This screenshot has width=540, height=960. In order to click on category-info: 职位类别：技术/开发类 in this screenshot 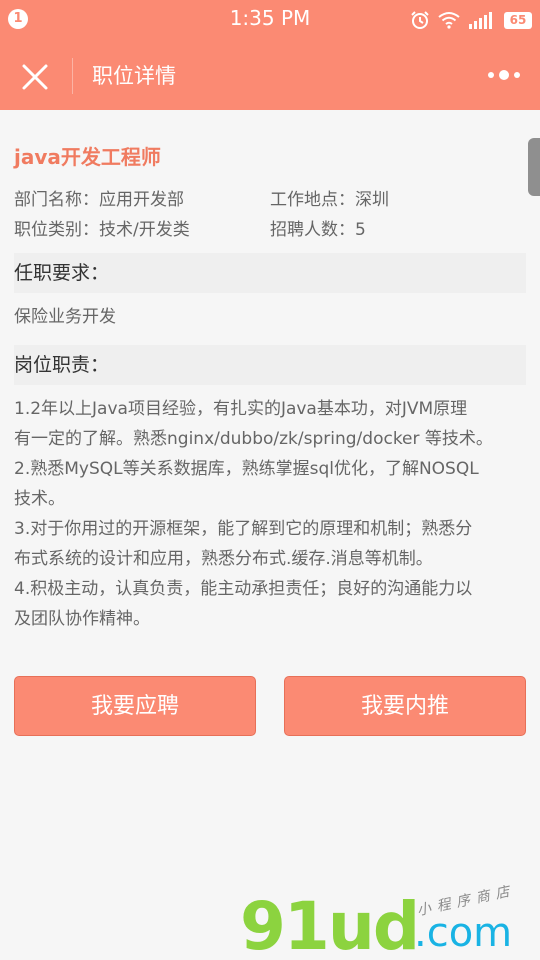, I will do `click(102, 230)`.